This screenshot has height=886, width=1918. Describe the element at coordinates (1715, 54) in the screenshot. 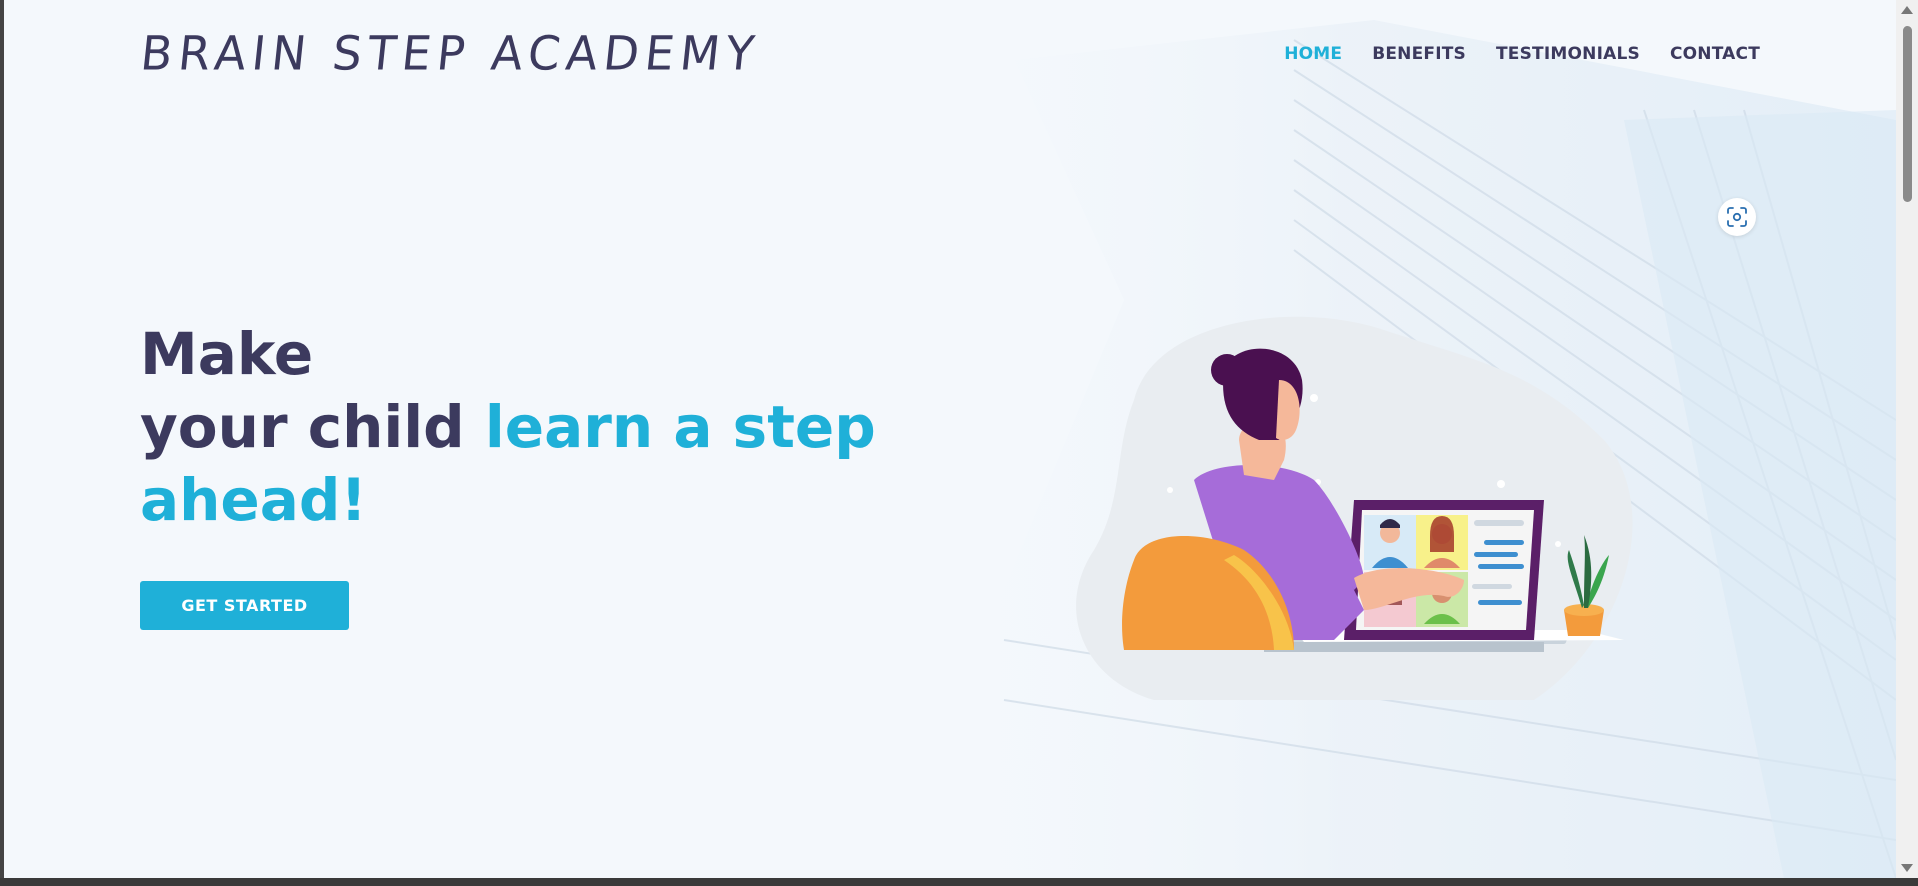

I see `nav-contact: CONTACT` at that location.